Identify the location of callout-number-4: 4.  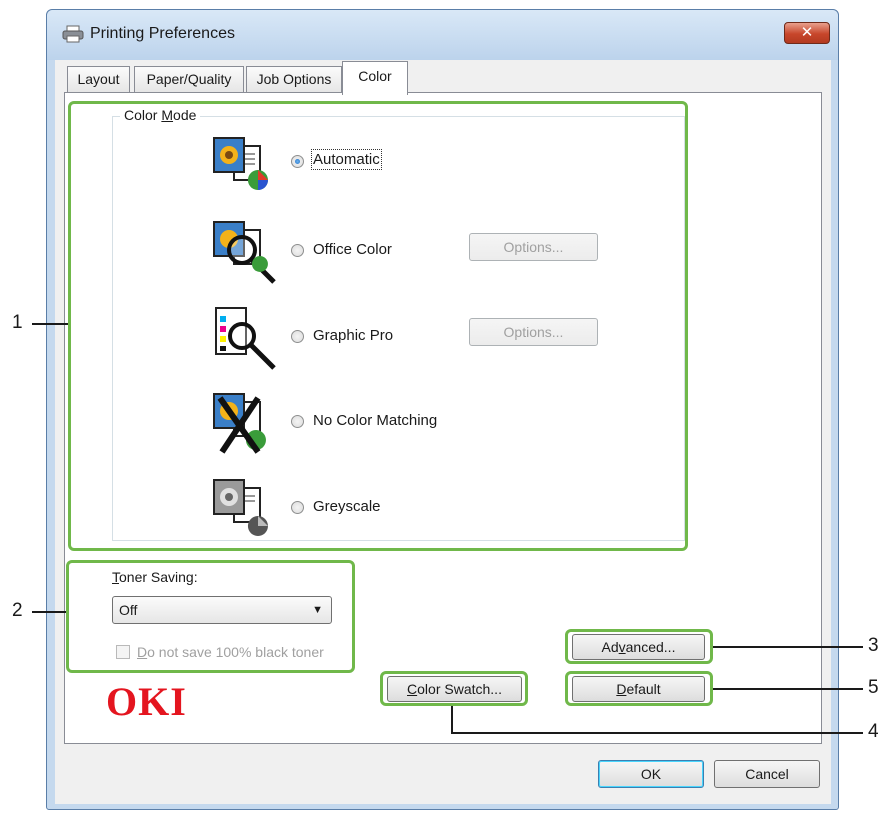
(873, 731).